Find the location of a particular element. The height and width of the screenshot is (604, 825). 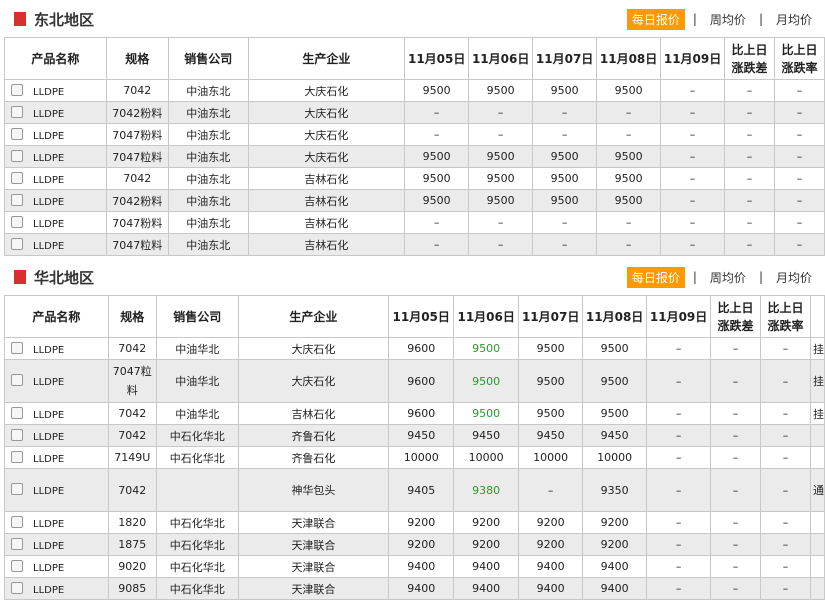

cell-d1: 9200 is located at coordinates (421, 544).